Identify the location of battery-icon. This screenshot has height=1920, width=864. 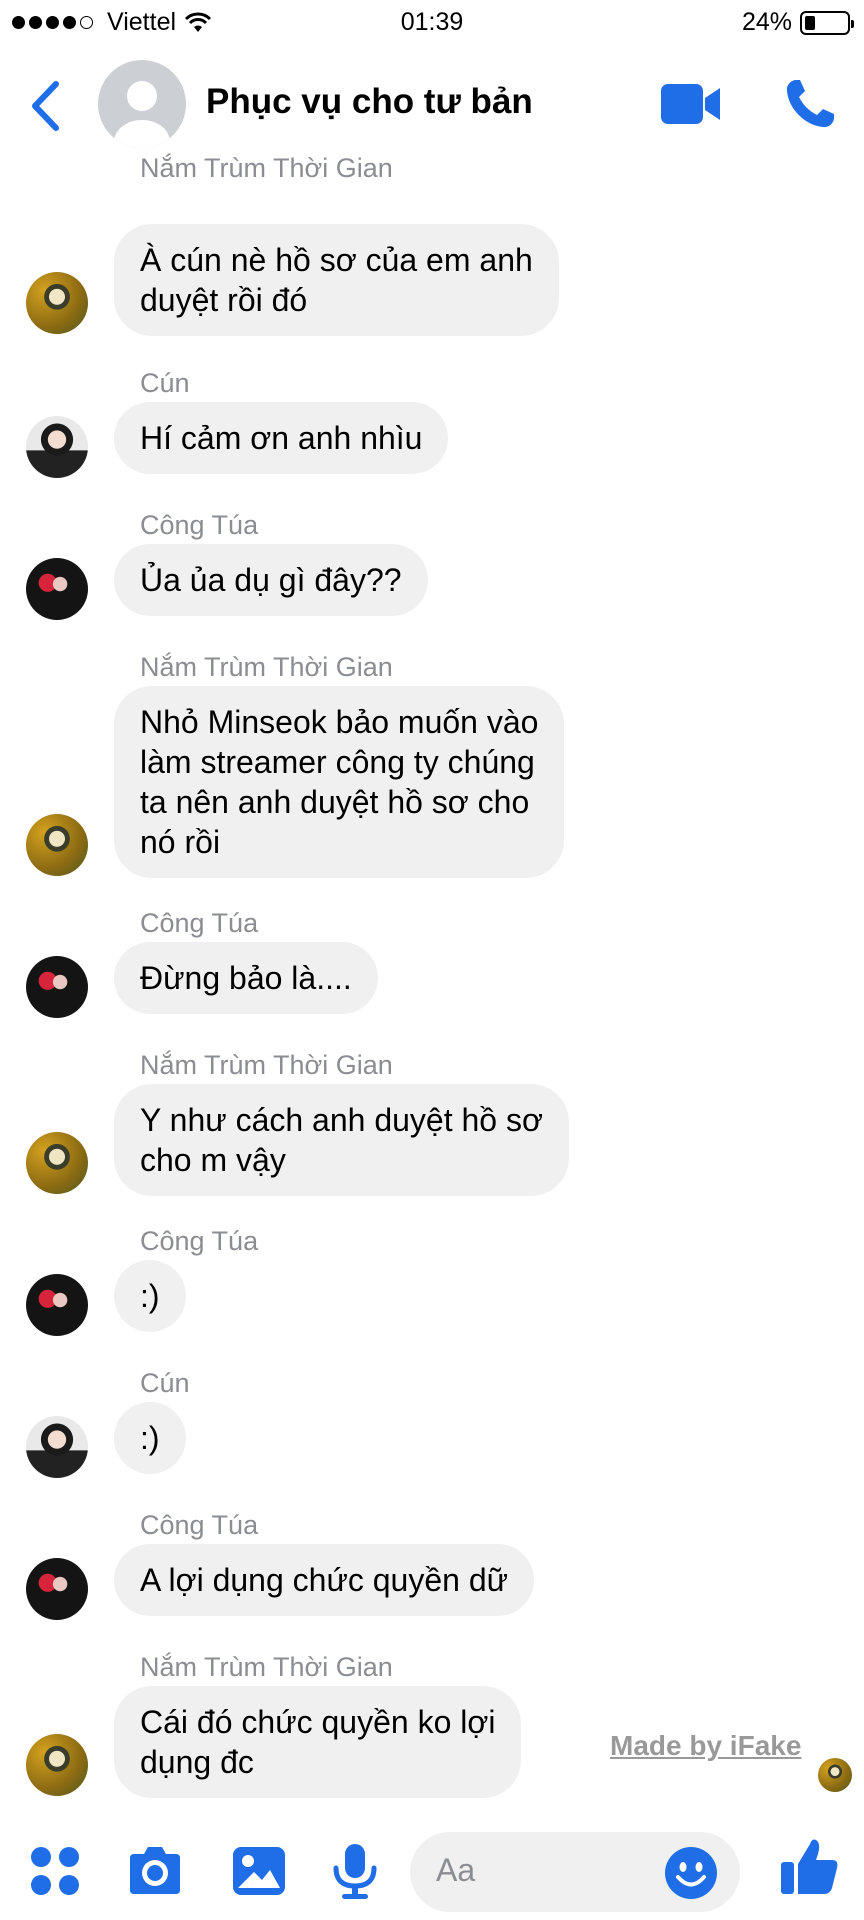
(827, 22).